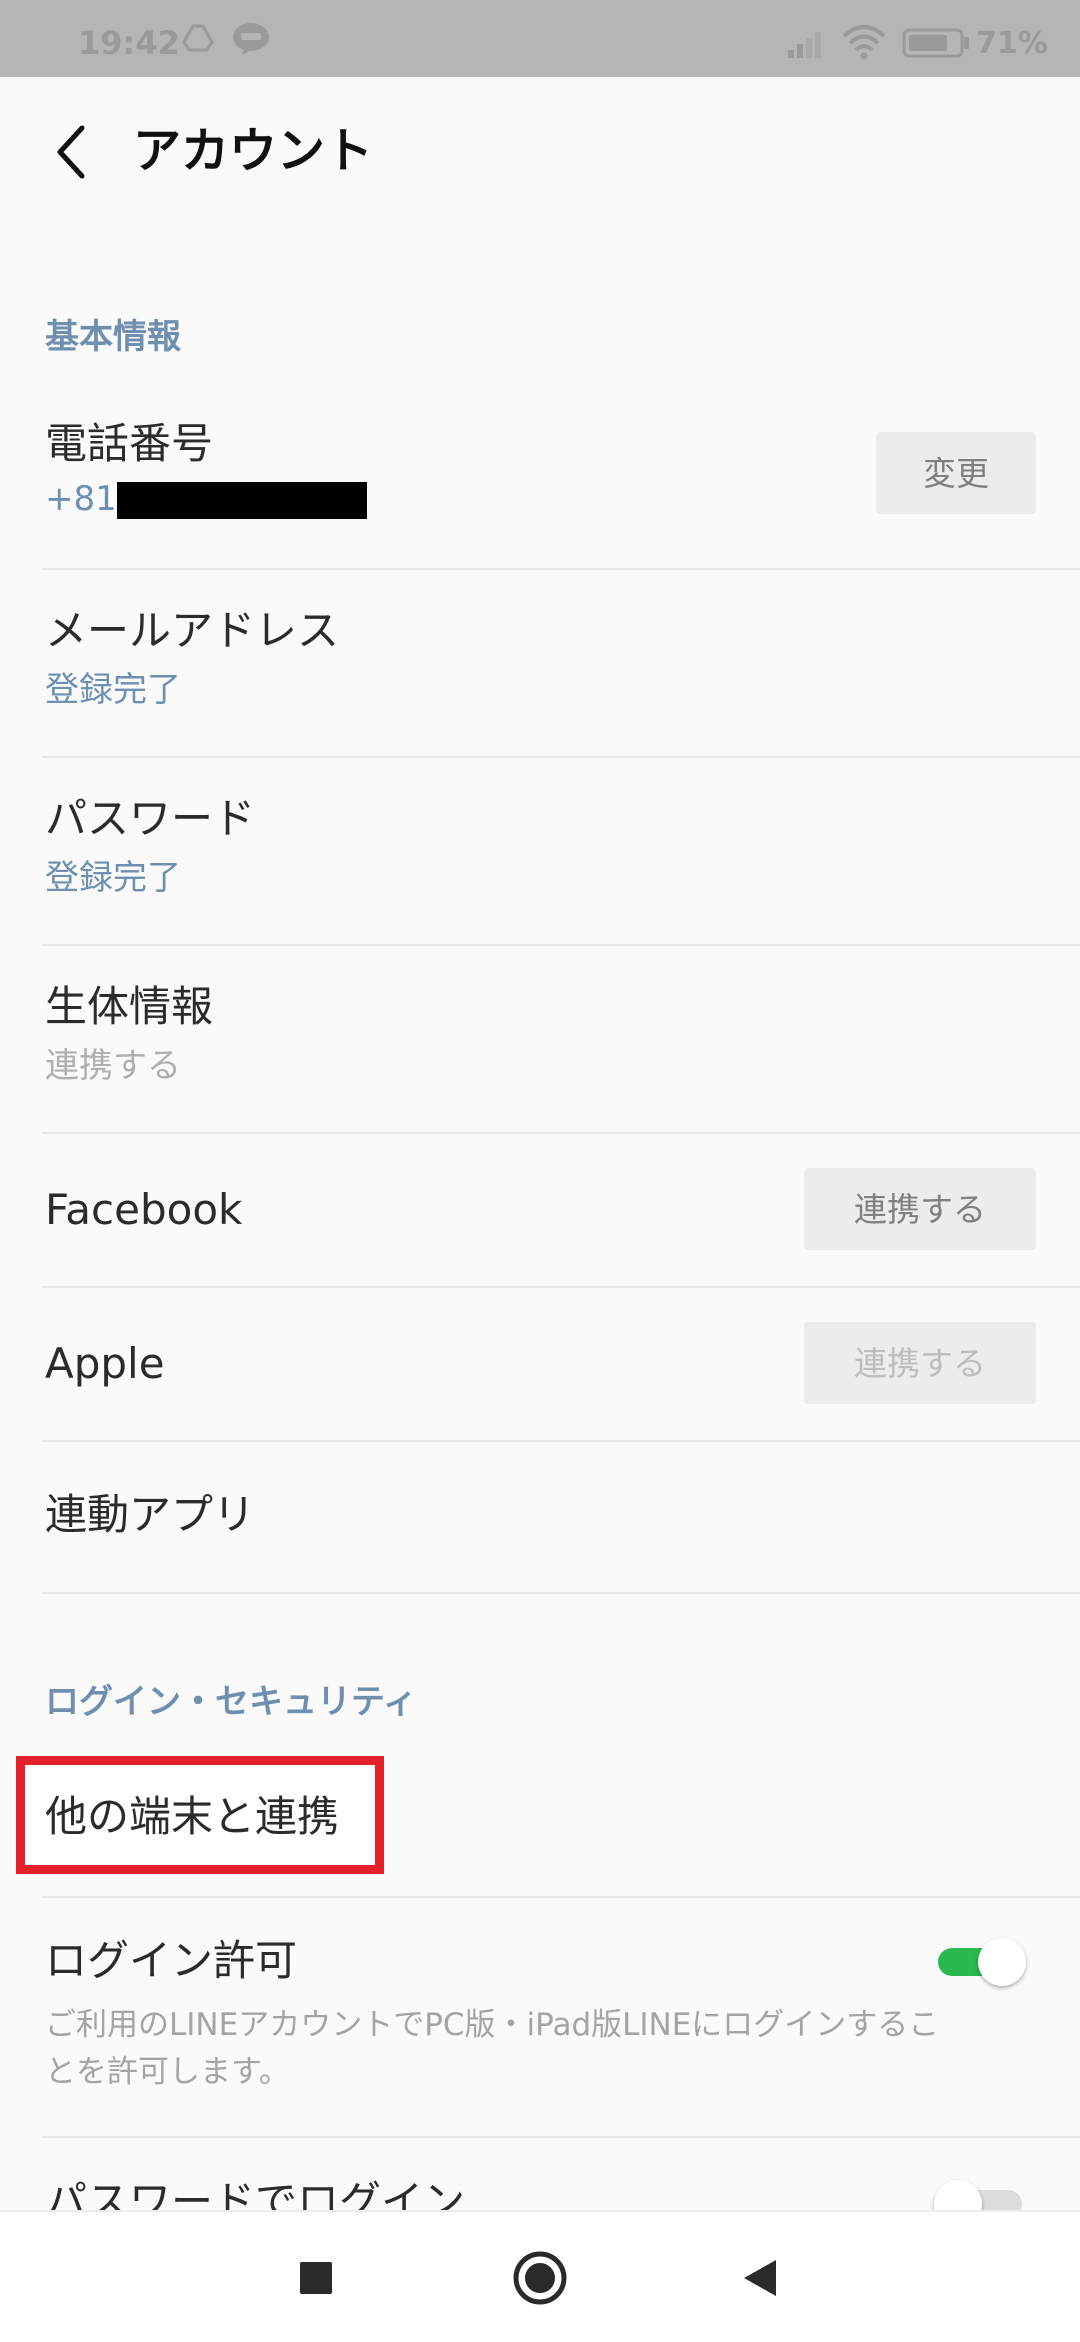 This screenshot has height=2342, width=1080. What do you see at coordinates (113, 1066) in the screenshot?
I see `biometrics-status: 連携する` at bounding box center [113, 1066].